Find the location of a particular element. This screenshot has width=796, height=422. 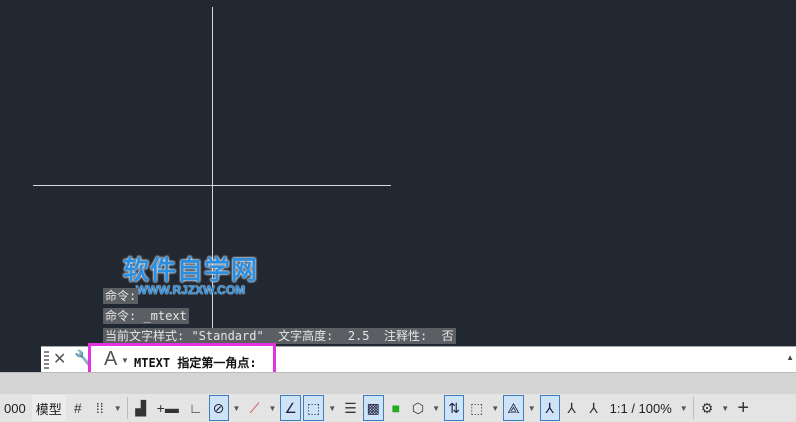

dynamic-input-icon: +▬ is located at coordinates (168, 408).